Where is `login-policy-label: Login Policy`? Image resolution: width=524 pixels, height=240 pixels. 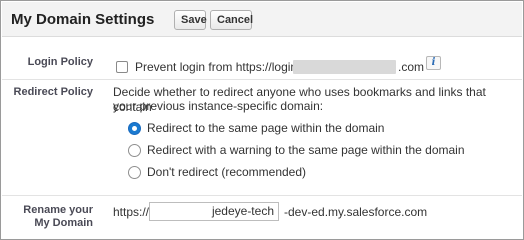 login-policy-label: Login Policy is located at coordinates (60, 62).